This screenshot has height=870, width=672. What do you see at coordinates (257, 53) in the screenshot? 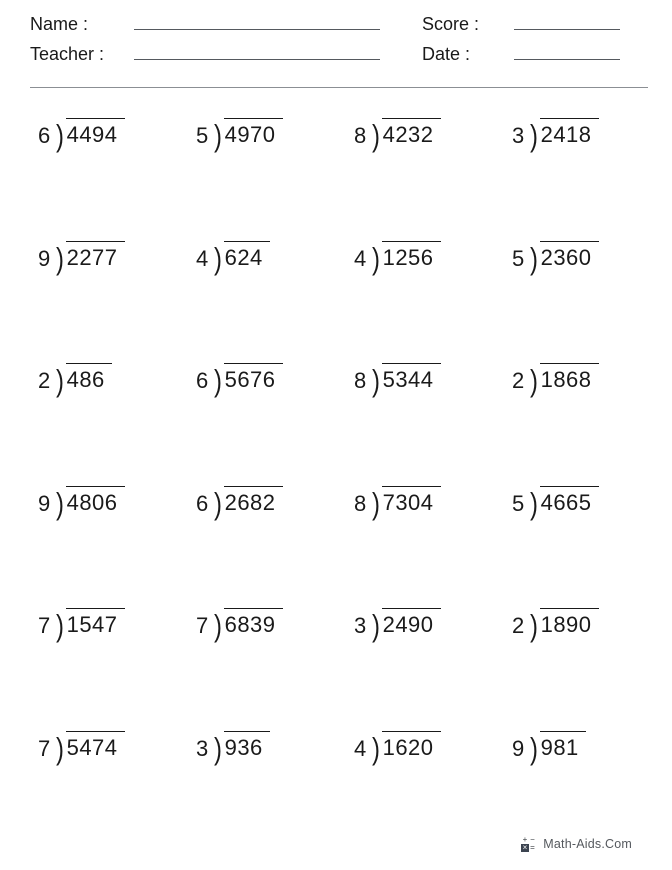
I see `teacher-input-blank` at bounding box center [257, 53].